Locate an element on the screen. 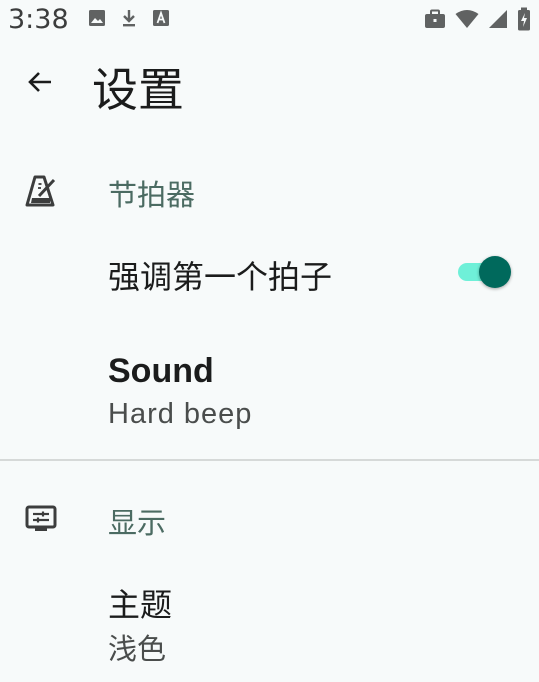 The height and width of the screenshot is (682, 539). pref-accent-first-beat: 强调第一个拍子 is located at coordinates (269, 272).